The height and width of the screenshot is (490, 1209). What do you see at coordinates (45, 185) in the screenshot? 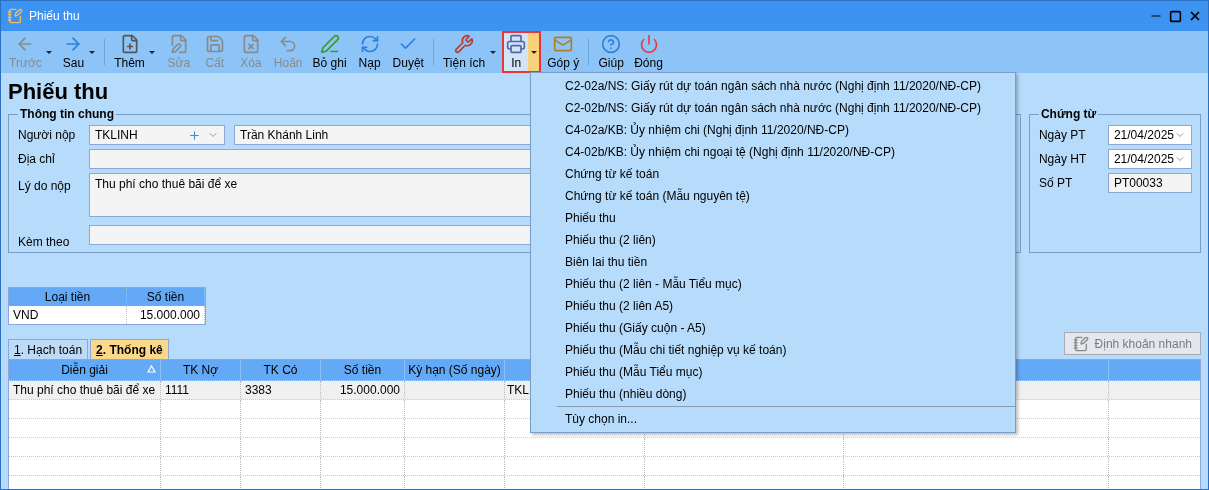
I see `field-label: Lý do nộp` at bounding box center [45, 185].